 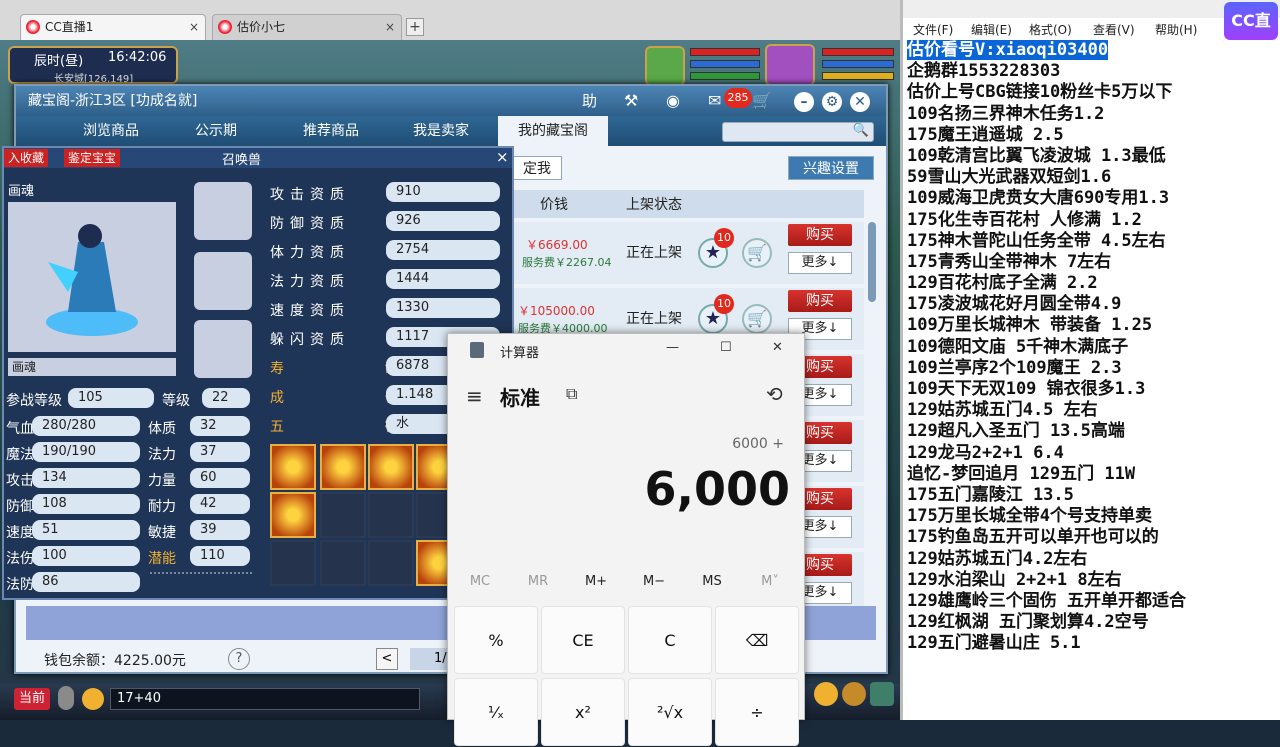 What do you see at coordinates (861, 130) in the screenshot?
I see `search-icon: 🔍` at bounding box center [861, 130].